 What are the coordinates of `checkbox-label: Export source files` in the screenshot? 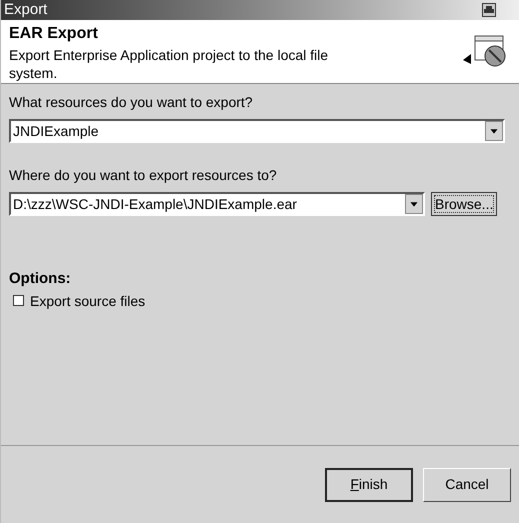 It's located at (88, 300).